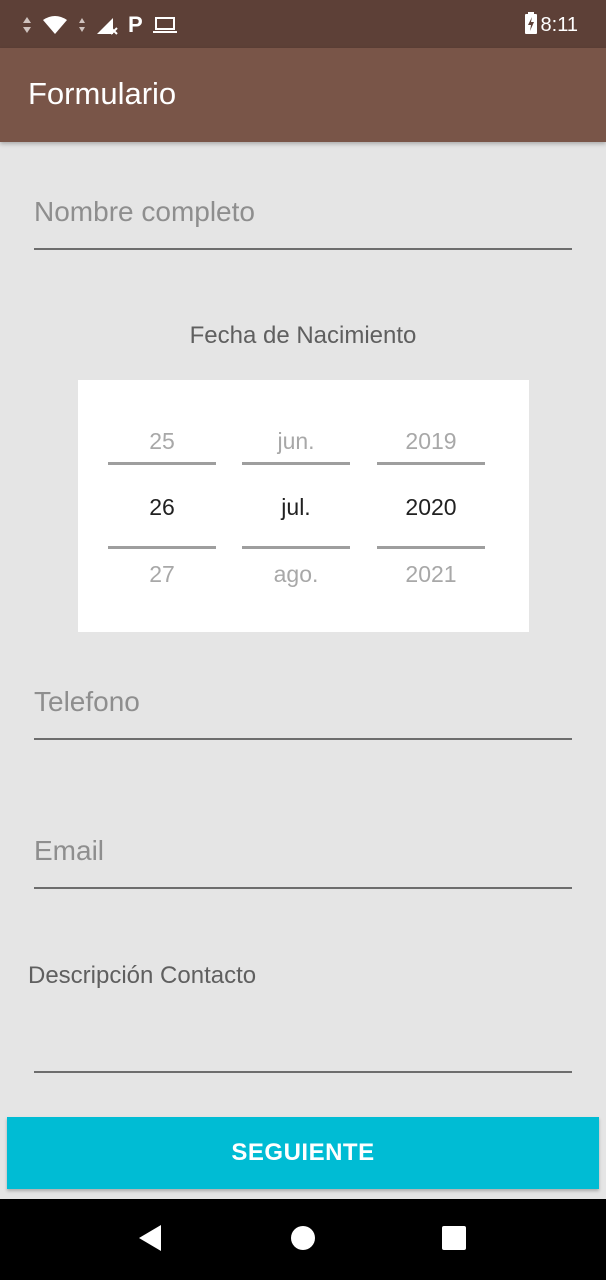  What do you see at coordinates (303, 218) in the screenshot?
I see `name-input` at bounding box center [303, 218].